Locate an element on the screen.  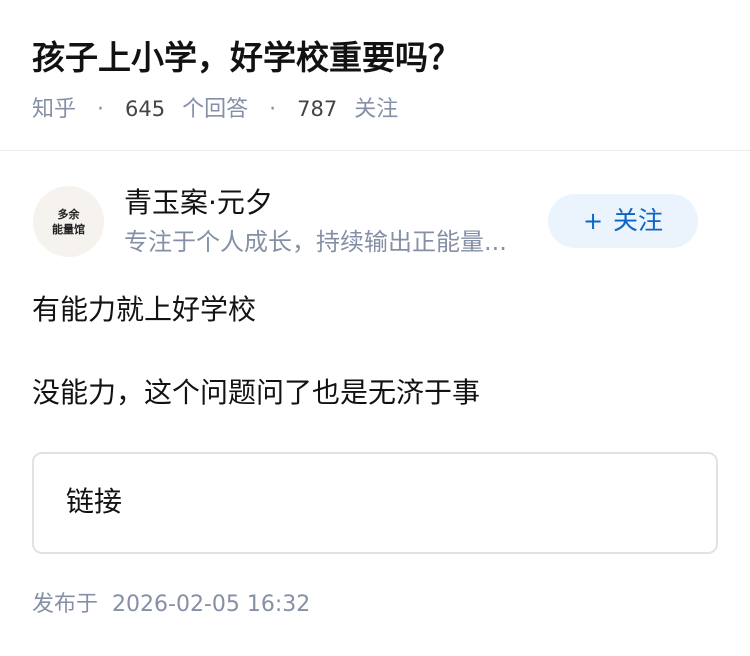
link-card: 链接 is located at coordinates (375, 503).